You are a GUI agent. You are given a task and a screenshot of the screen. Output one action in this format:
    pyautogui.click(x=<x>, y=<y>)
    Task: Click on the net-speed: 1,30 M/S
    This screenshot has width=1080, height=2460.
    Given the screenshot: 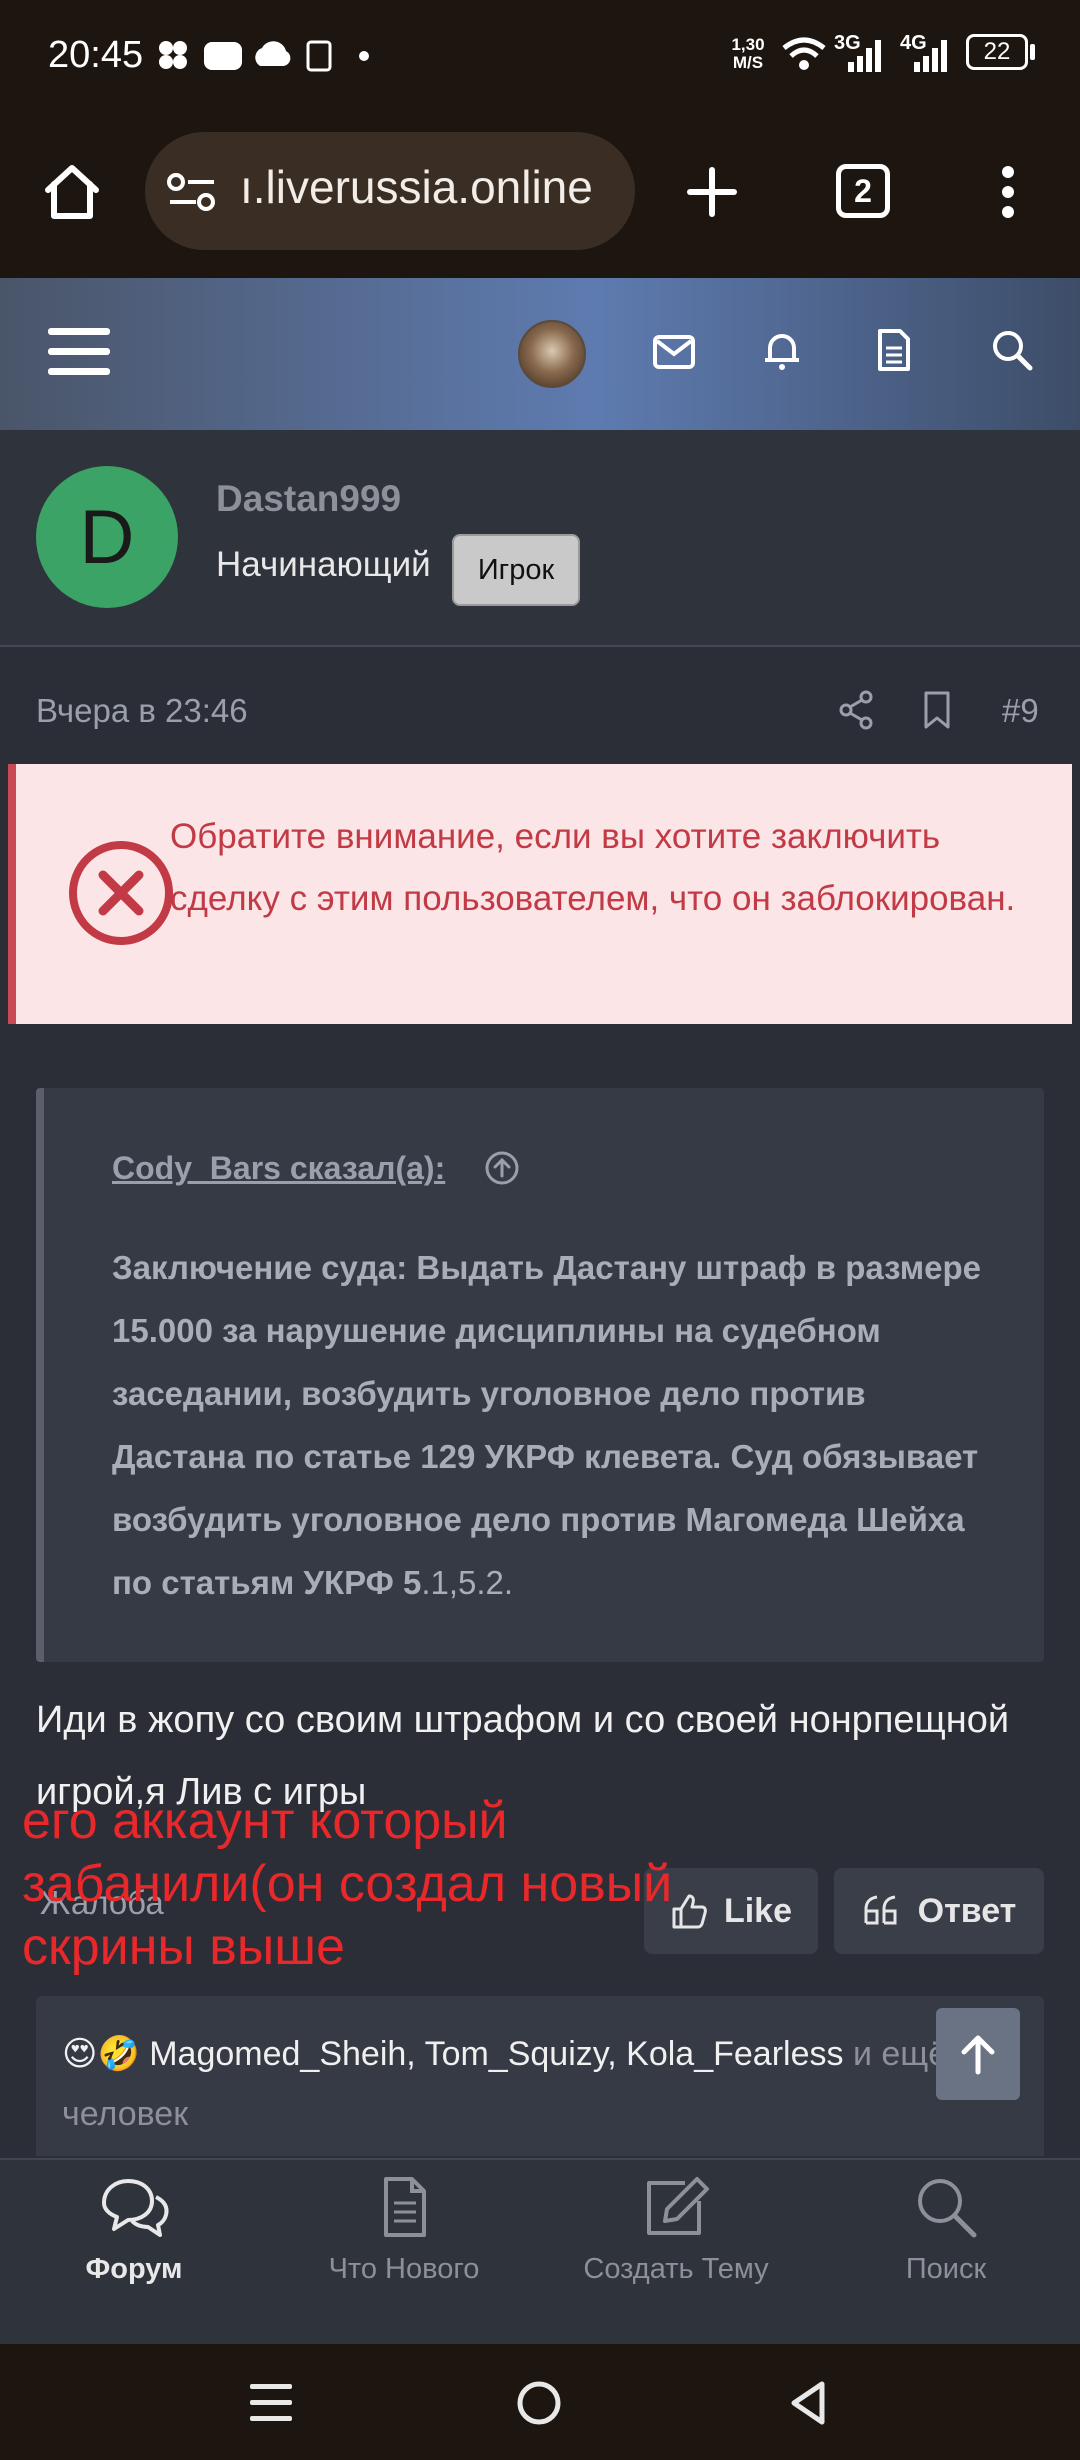 What is the action you would take?
    pyautogui.click(x=748, y=53)
    